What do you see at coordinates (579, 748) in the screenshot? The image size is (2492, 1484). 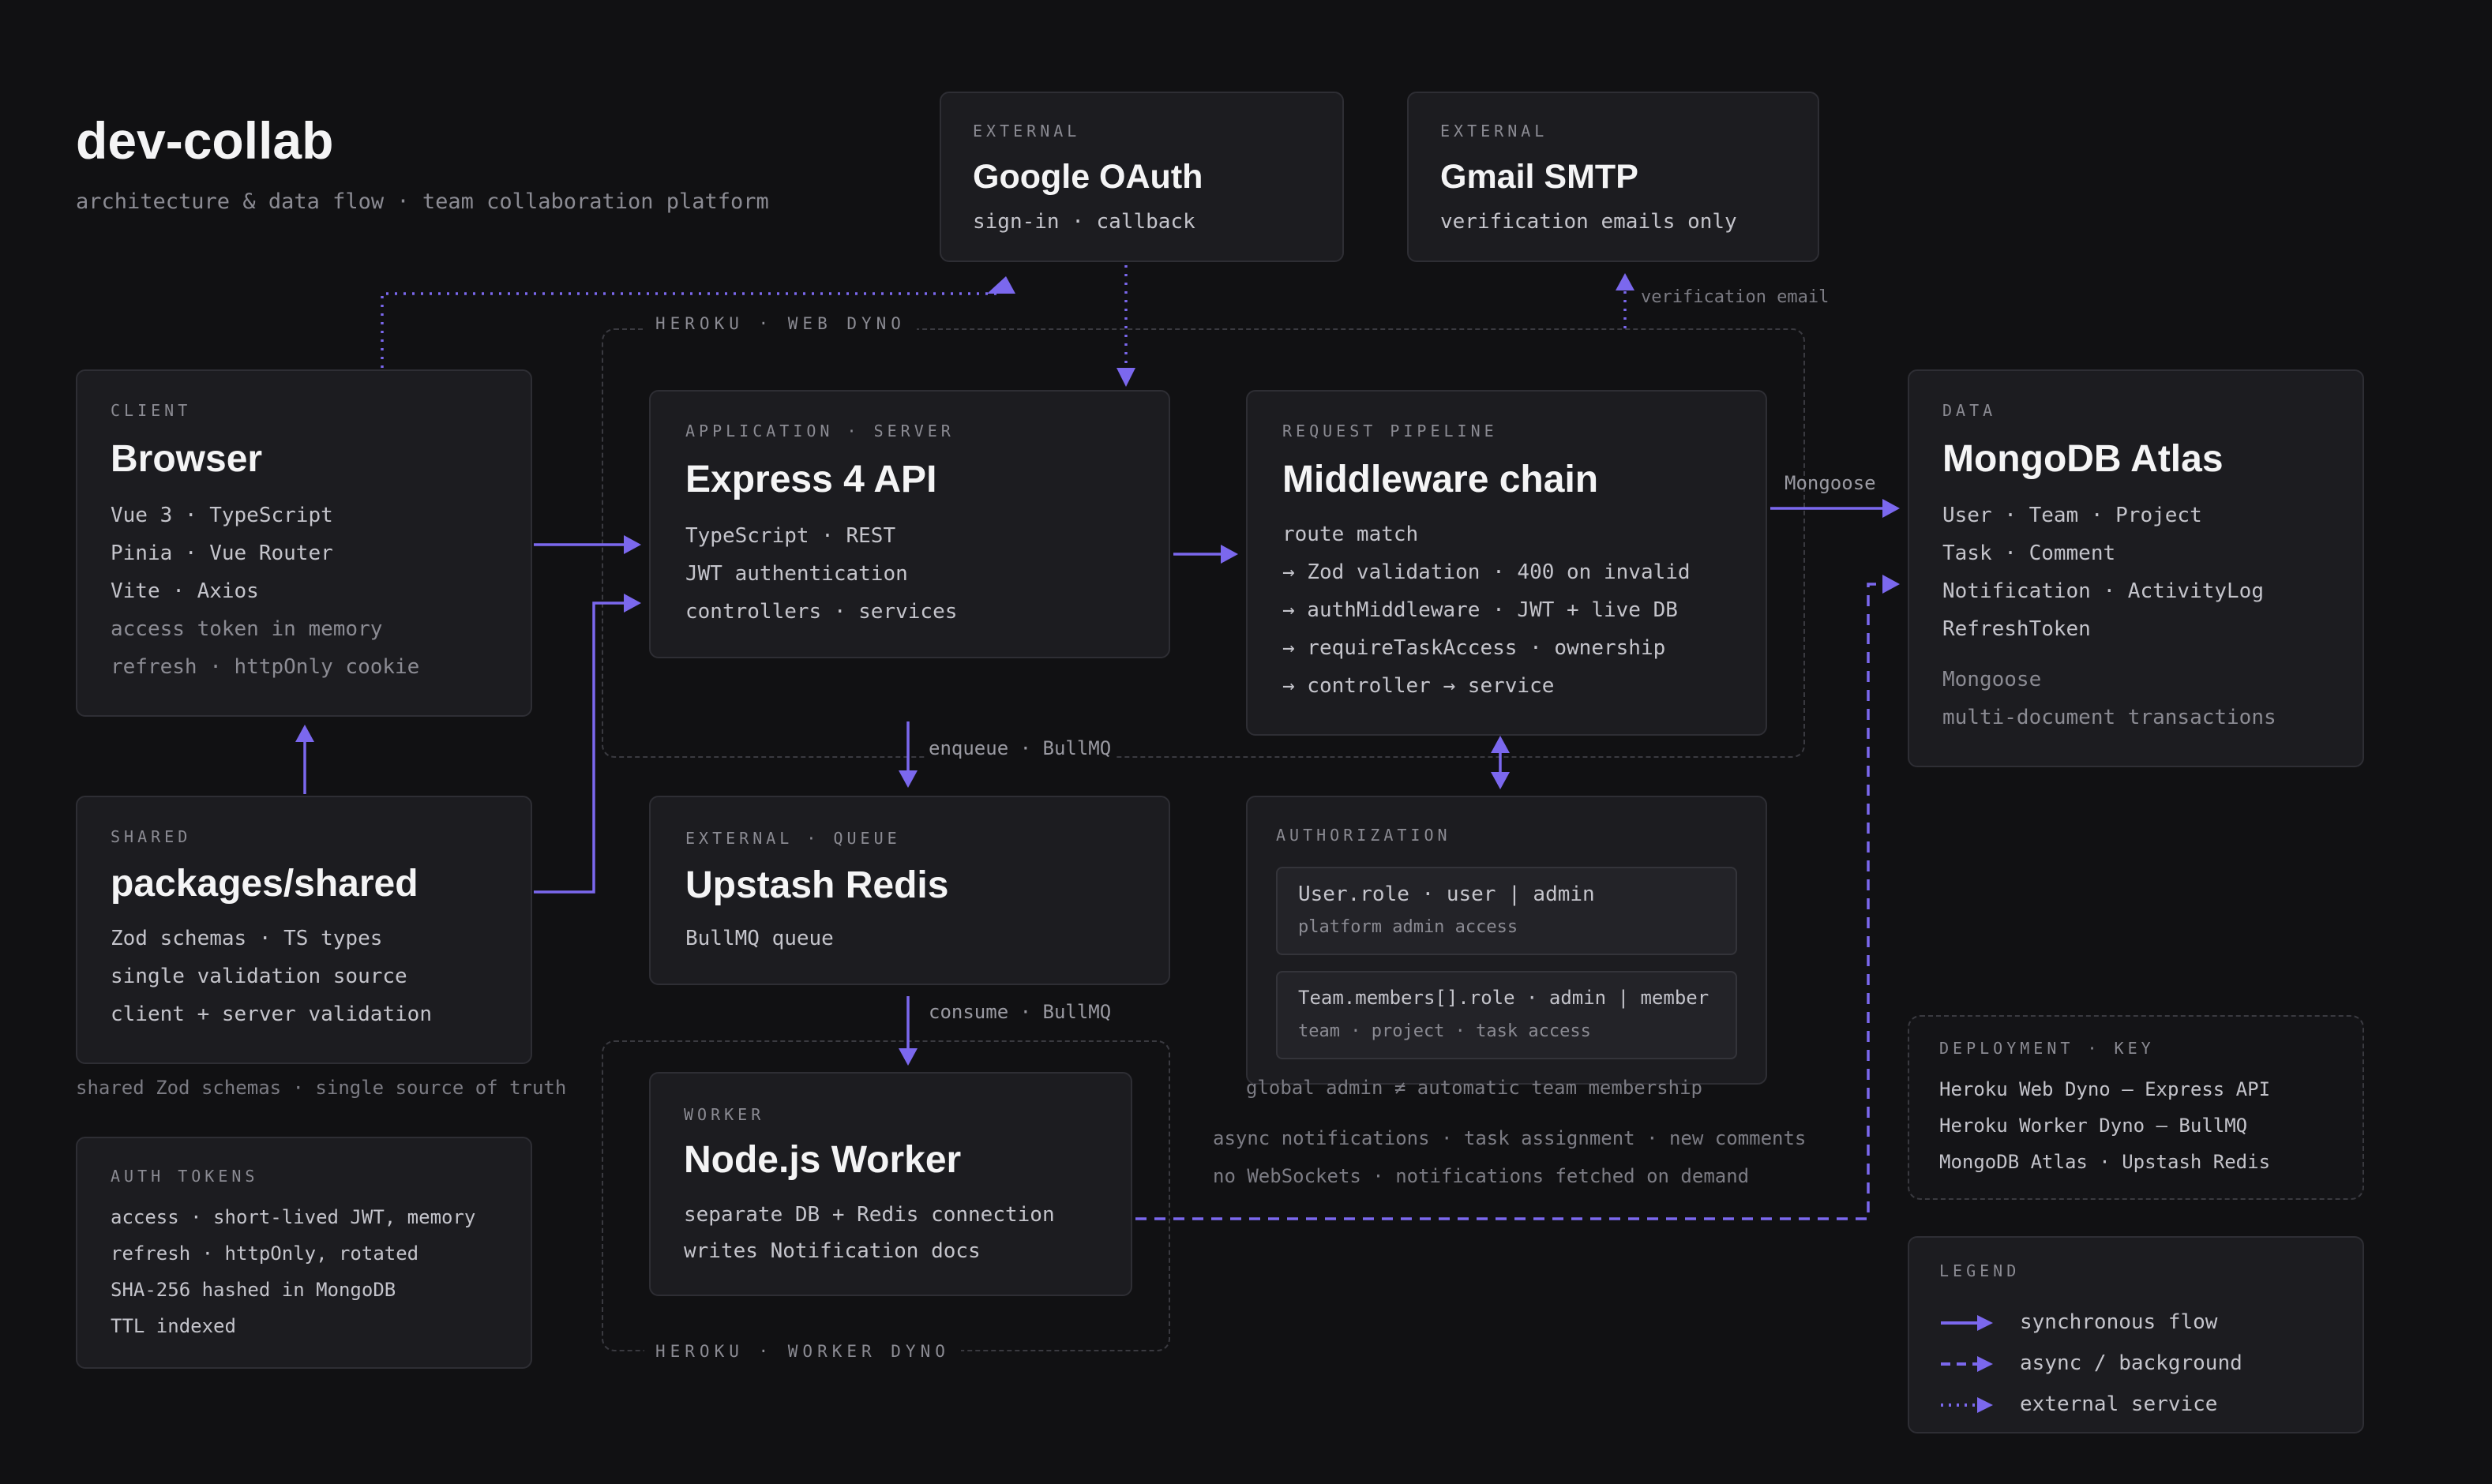 I see `edge-shared-express` at bounding box center [579, 748].